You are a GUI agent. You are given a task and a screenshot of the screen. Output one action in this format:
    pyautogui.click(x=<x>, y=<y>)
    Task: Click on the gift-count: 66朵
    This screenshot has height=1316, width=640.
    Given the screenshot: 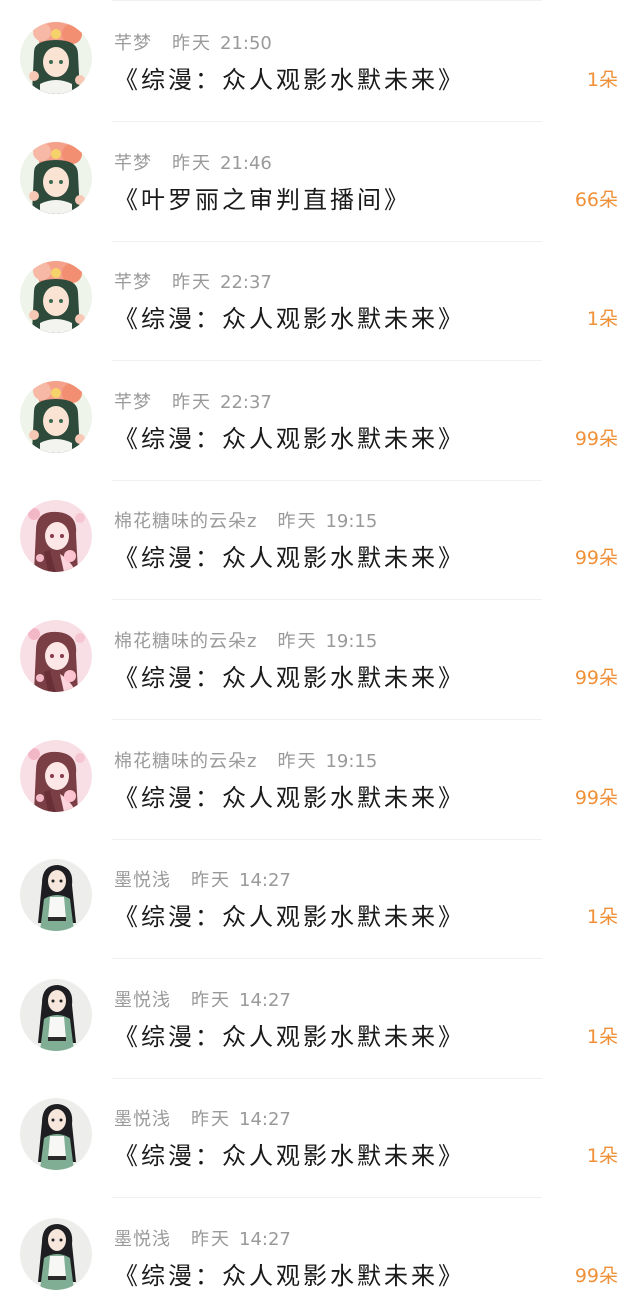 What is the action you would take?
    pyautogui.click(x=596, y=200)
    